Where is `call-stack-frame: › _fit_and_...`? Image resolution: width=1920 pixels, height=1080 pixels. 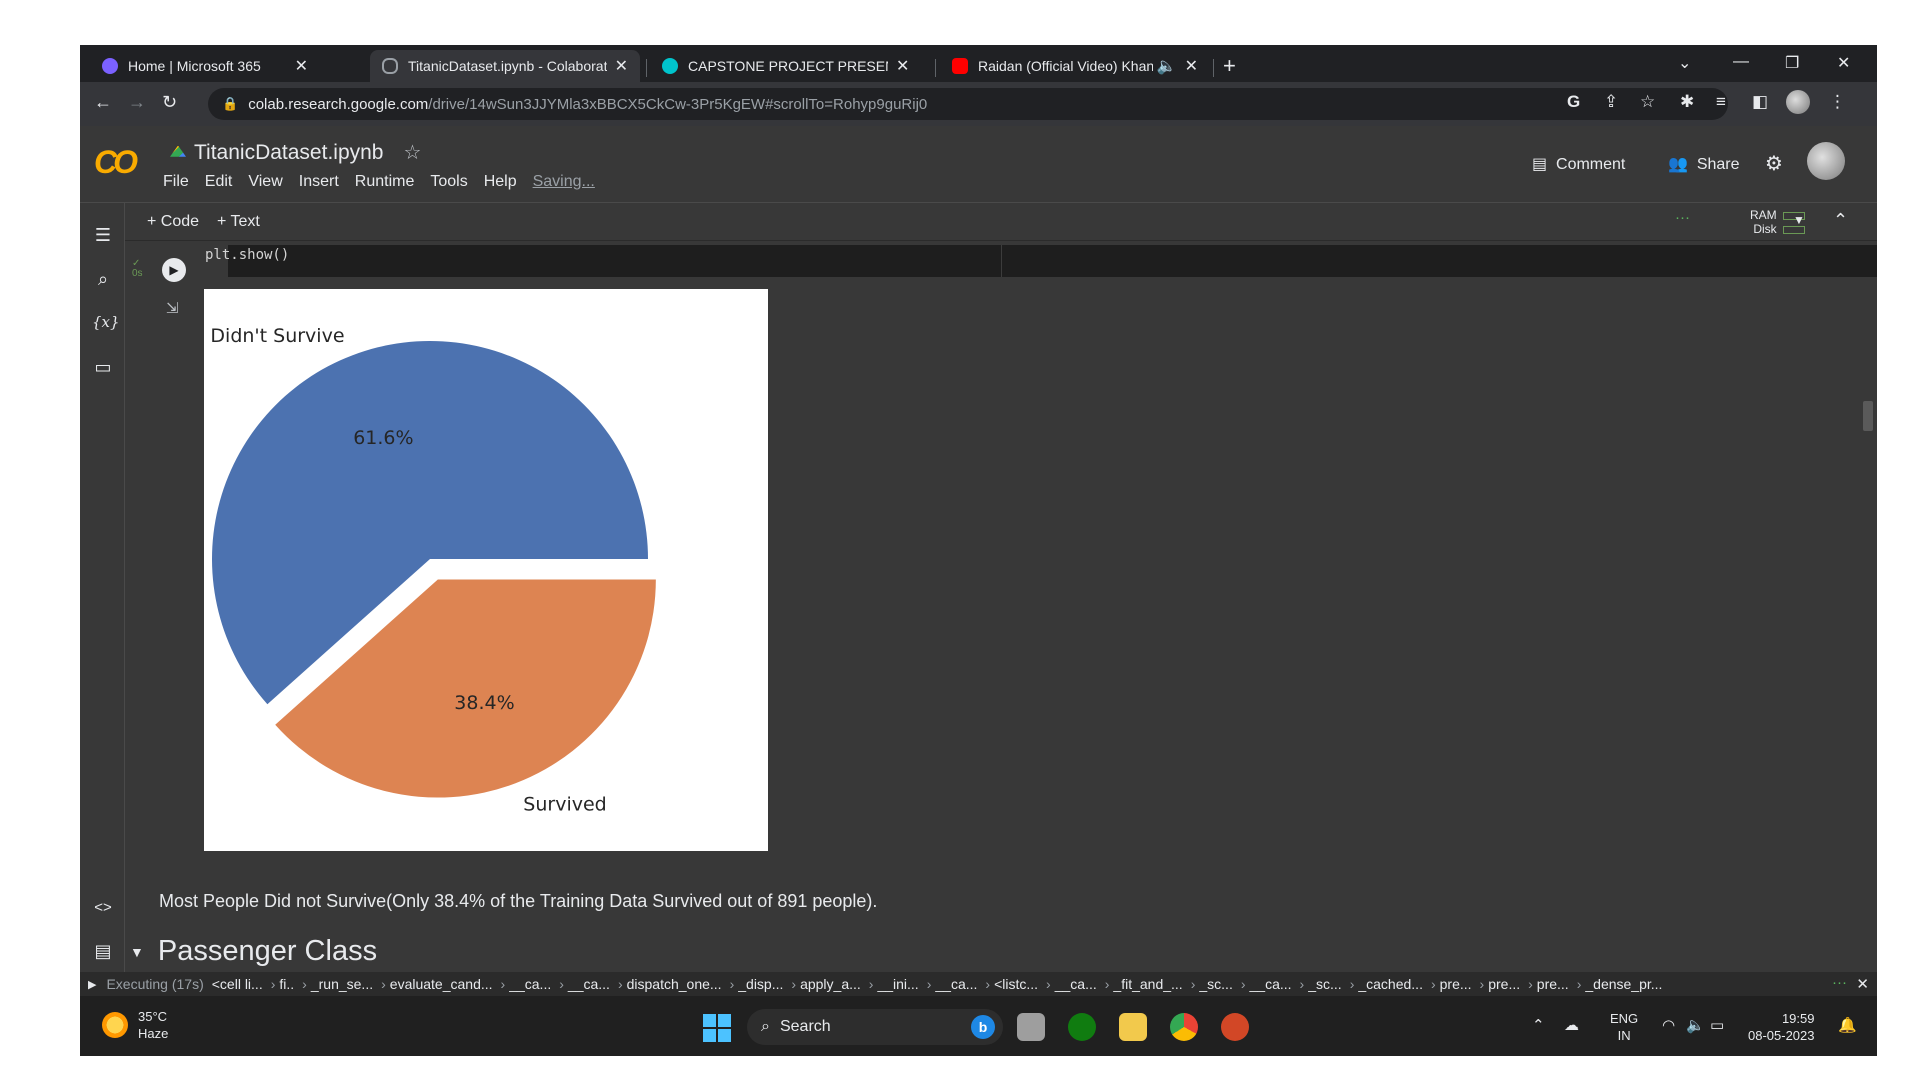
call-stack-frame: › _fit_and_... is located at coordinates (1144, 984).